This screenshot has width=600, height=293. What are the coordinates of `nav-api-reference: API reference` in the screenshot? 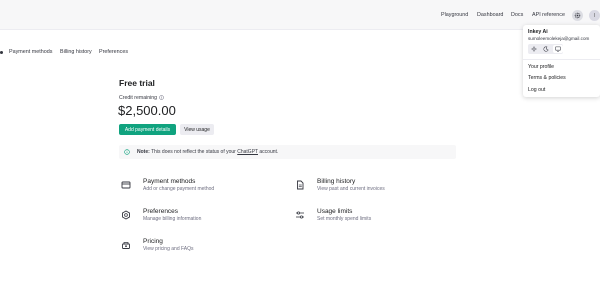 It's located at (548, 15).